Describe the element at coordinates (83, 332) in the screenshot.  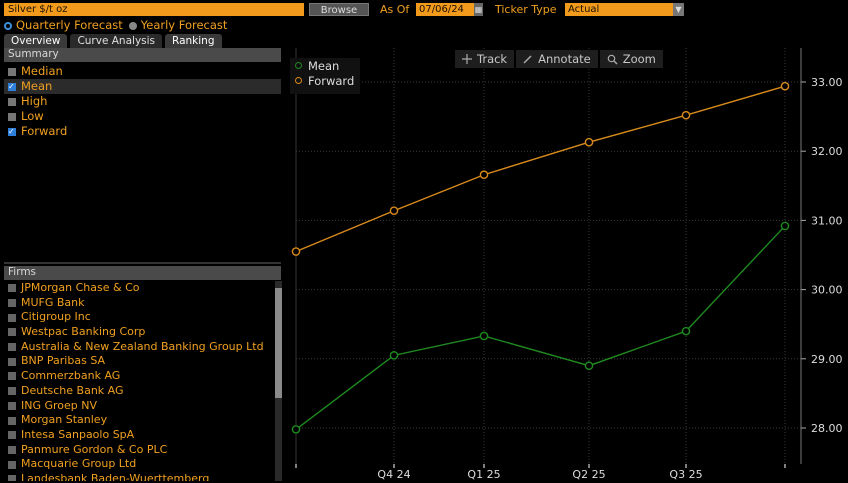
I see `firm-label: Westpac Banking Corp` at that location.